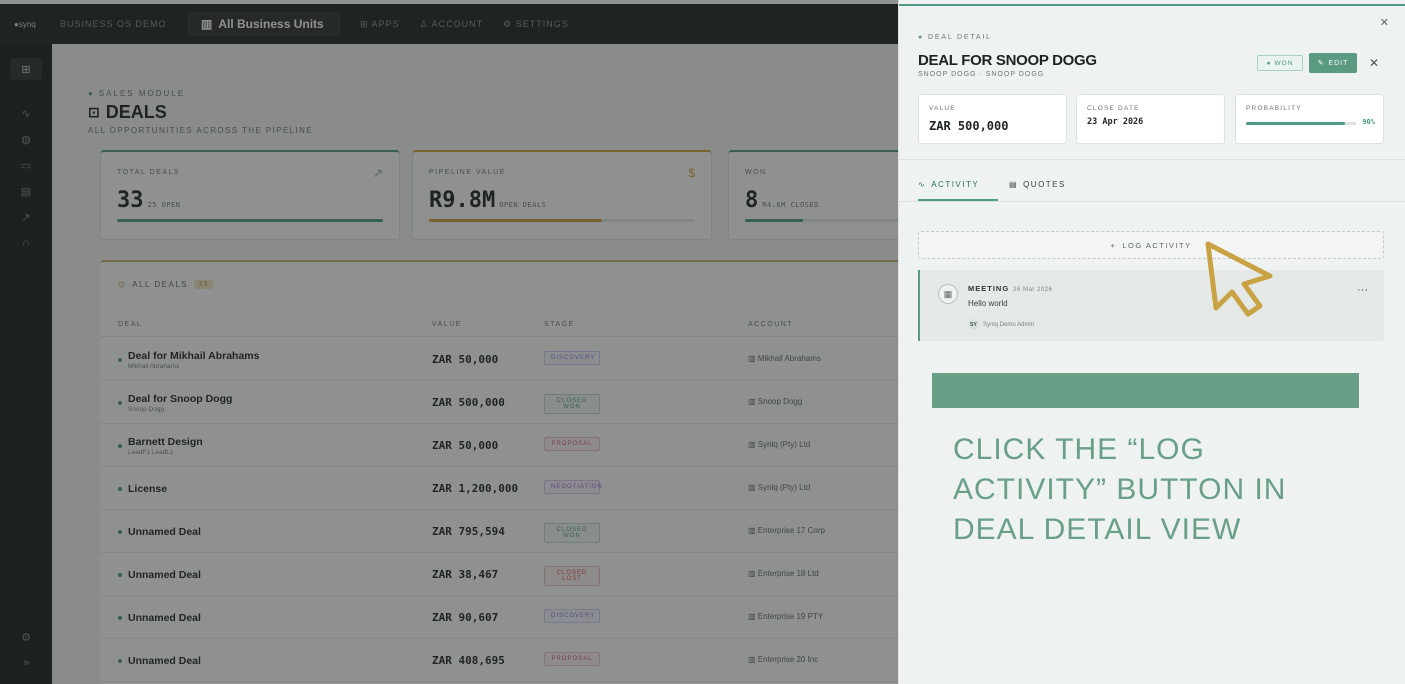  I want to click on status-badge: ● WON, so click(1280, 63).